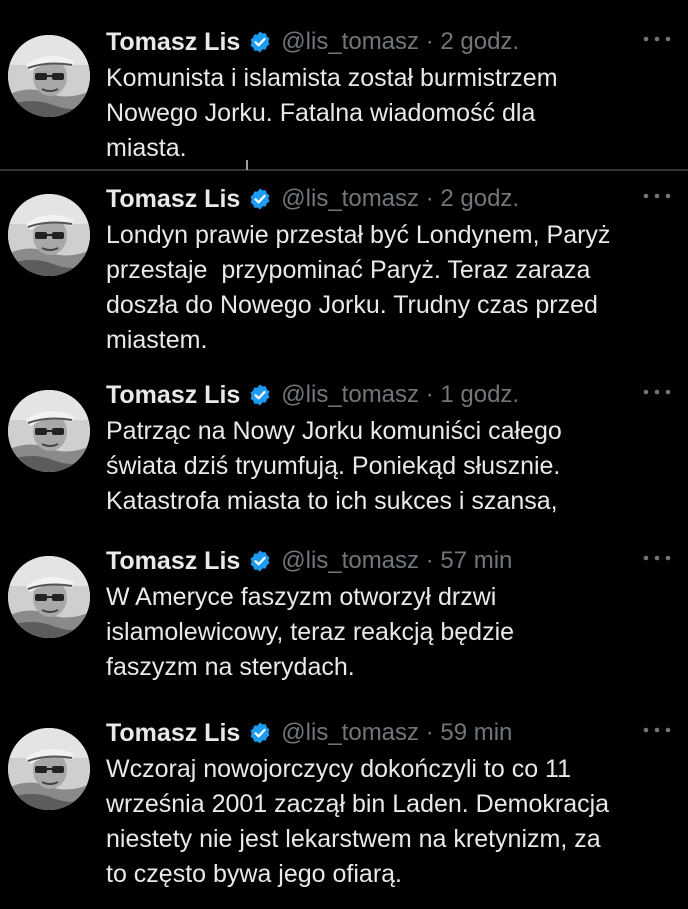  Describe the element at coordinates (338, 769) in the screenshot. I see `tweet-text-line: Wczoraj nowojorczycy dokończyli to co 11` at that location.